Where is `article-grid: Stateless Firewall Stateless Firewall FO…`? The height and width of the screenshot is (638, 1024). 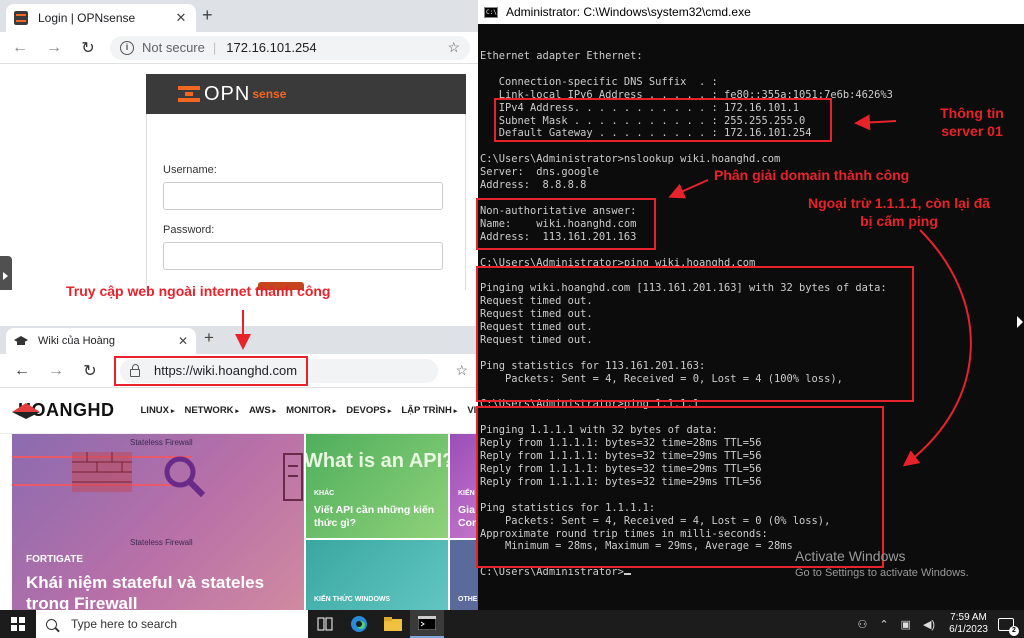
article-grid: Stateless Firewall Stateless Firewall FO… is located at coordinates (239, 522).